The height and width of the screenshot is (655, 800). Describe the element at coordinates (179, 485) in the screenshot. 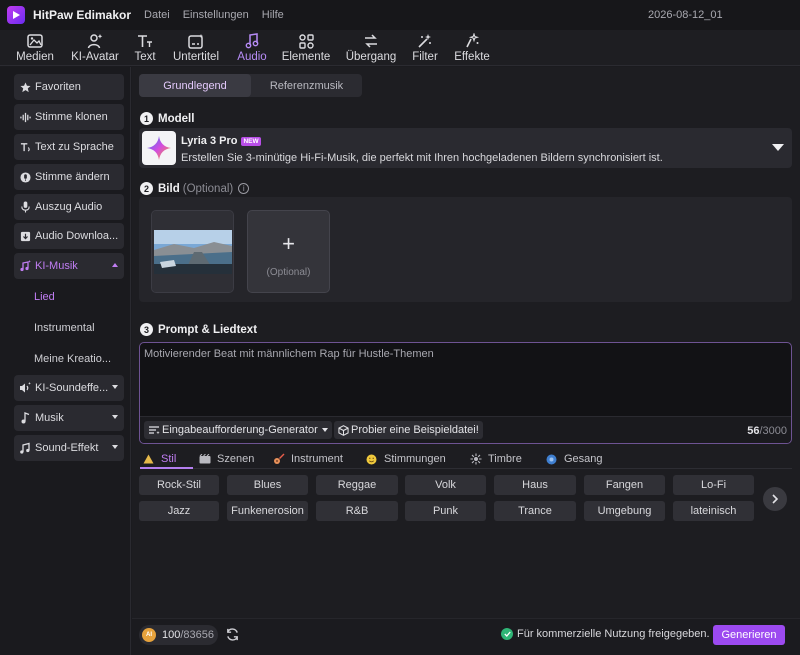

I see `style-chip: Rock-Stil` at that location.